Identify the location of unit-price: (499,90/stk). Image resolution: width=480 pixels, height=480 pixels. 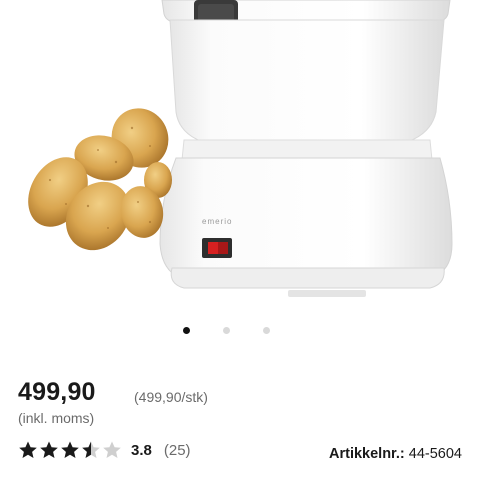
(171, 397).